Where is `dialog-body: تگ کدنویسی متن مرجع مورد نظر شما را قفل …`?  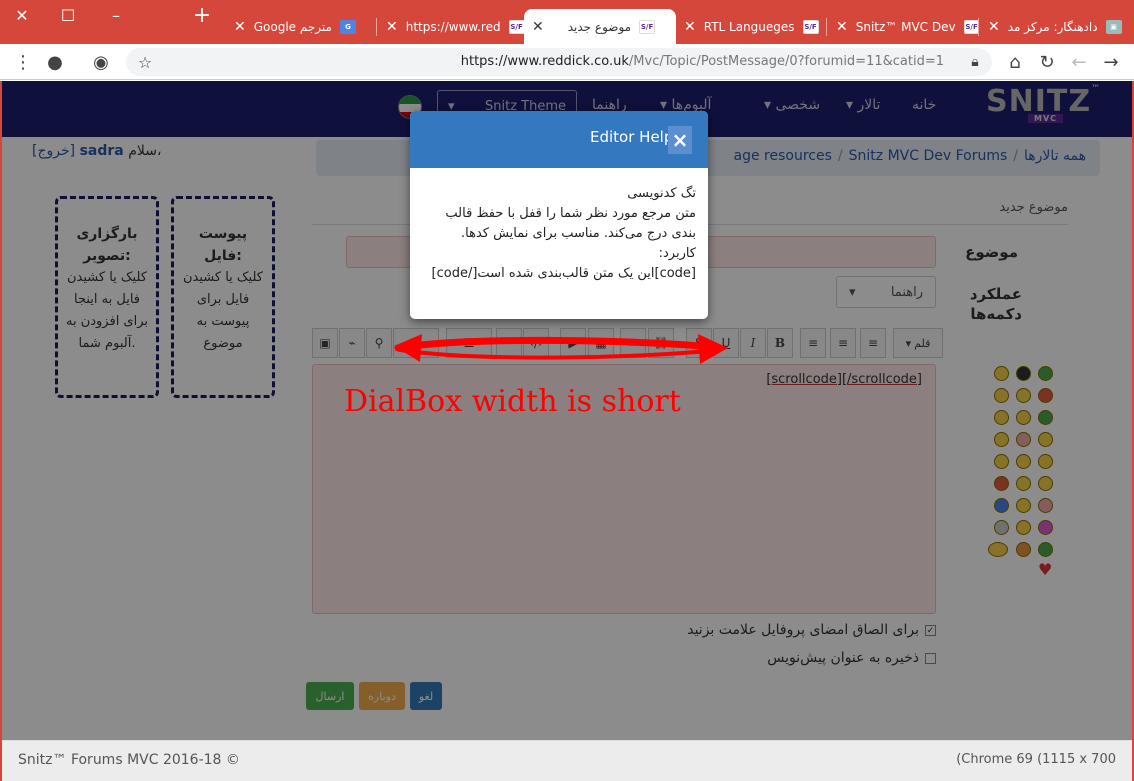 dialog-body: تگ کدنویسی متن مرجع مورد نظر شما را قفل … is located at coordinates (559, 234).